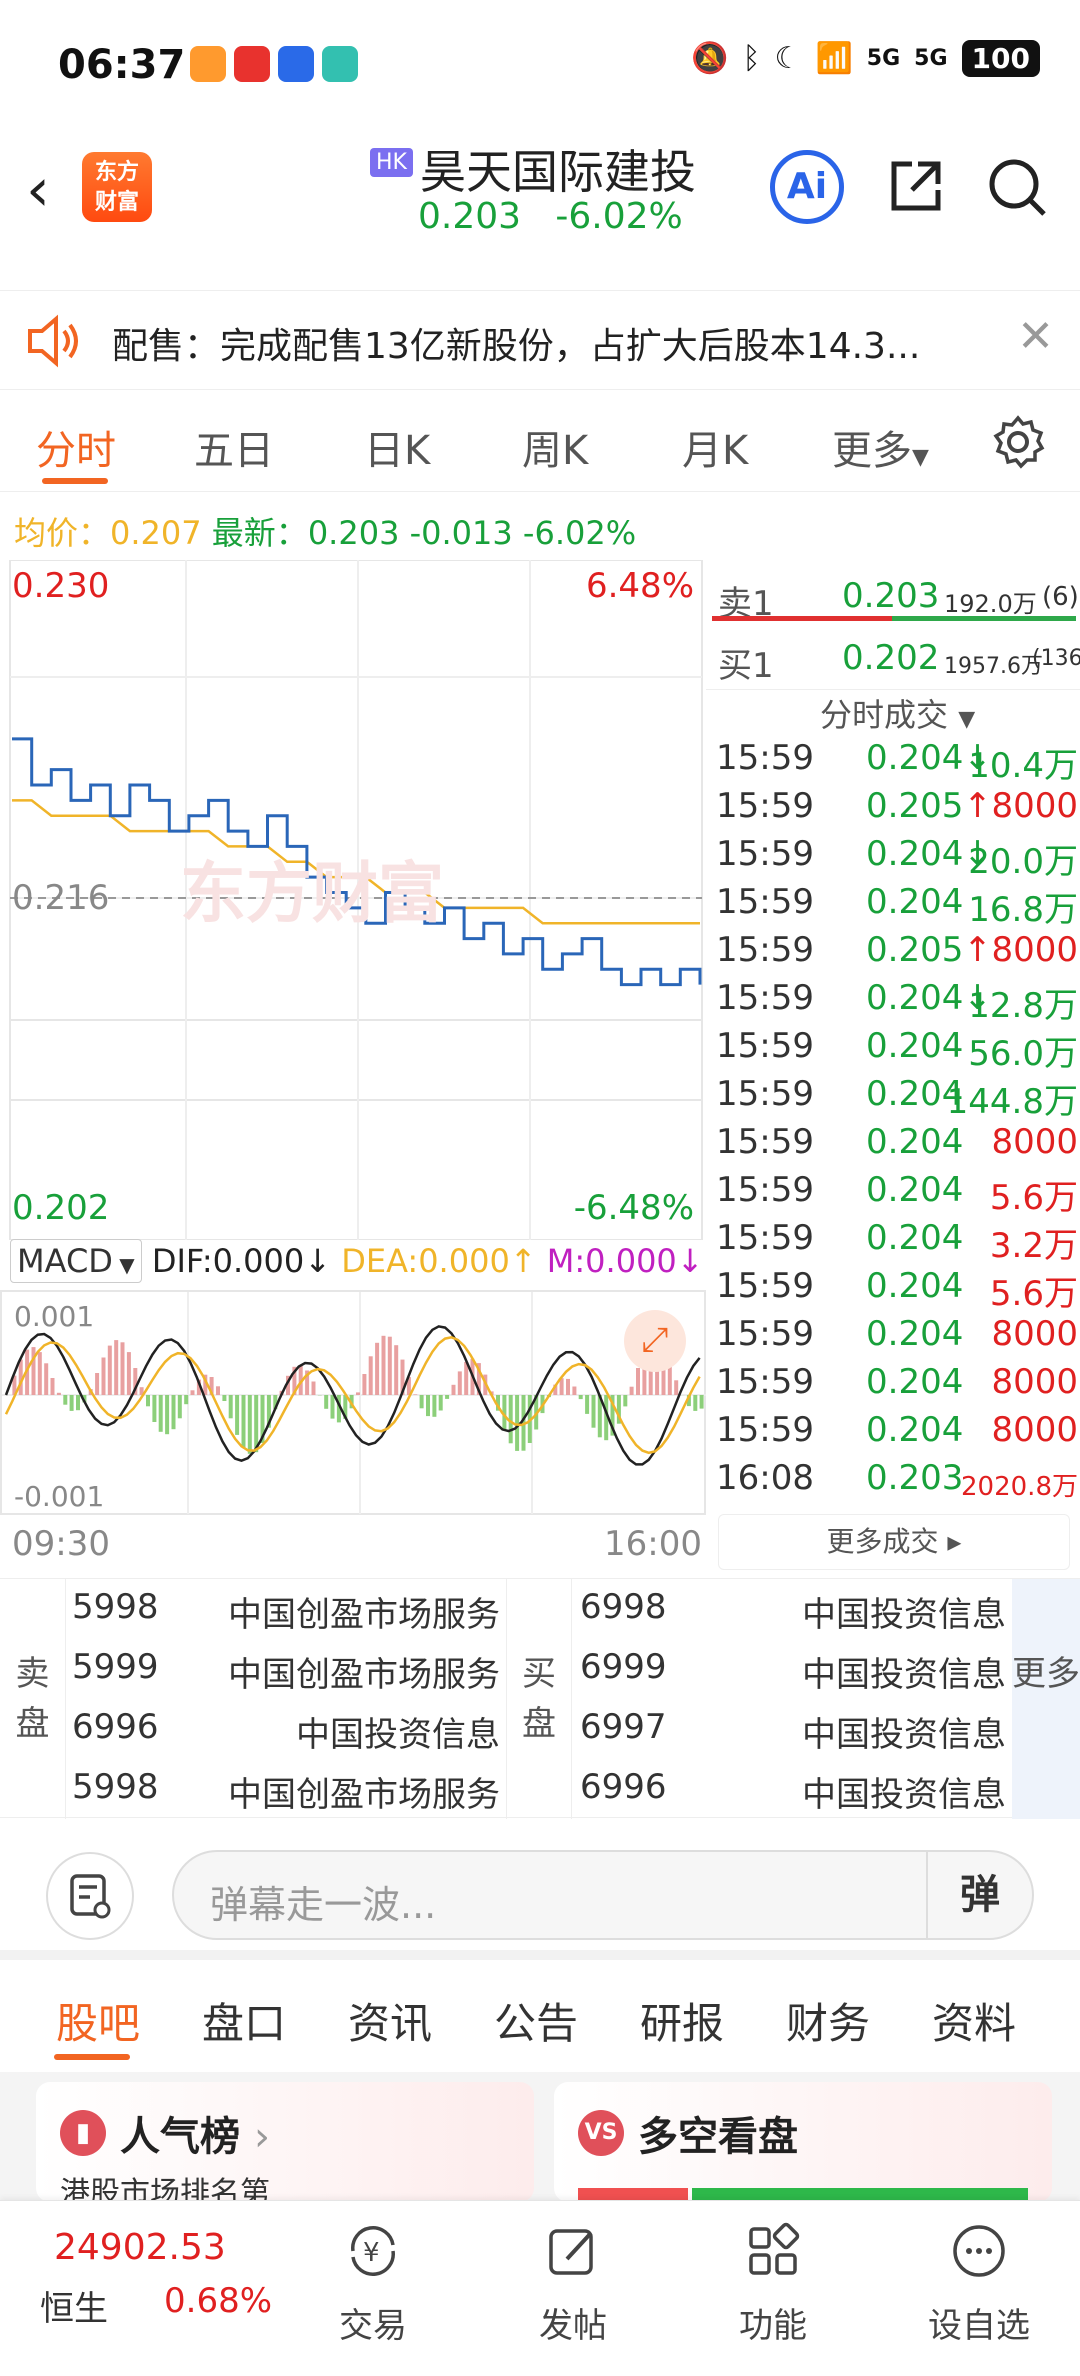  I want to click on trade-price: 0.203, so click(915, 1478).